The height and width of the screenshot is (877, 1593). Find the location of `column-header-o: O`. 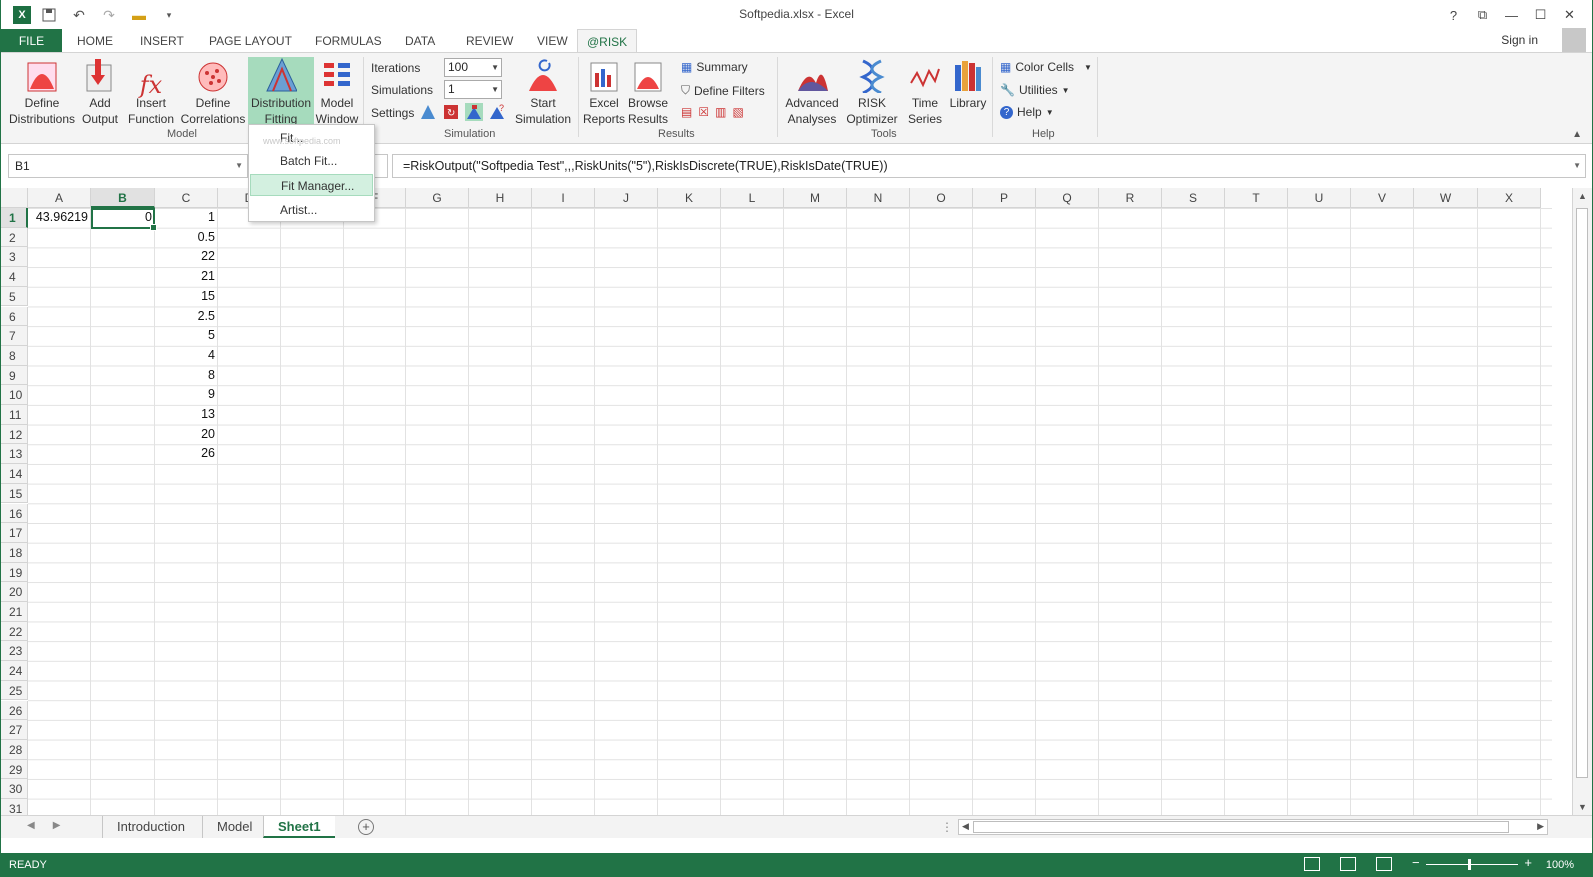

column-header-o: O is located at coordinates (941, 198).